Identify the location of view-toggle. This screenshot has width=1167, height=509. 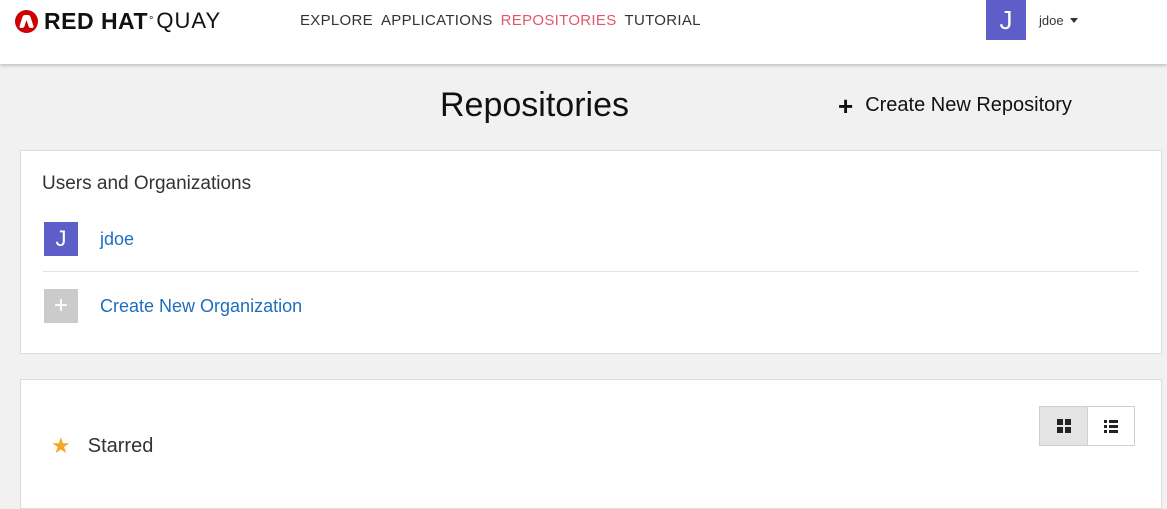
(1087, 426).